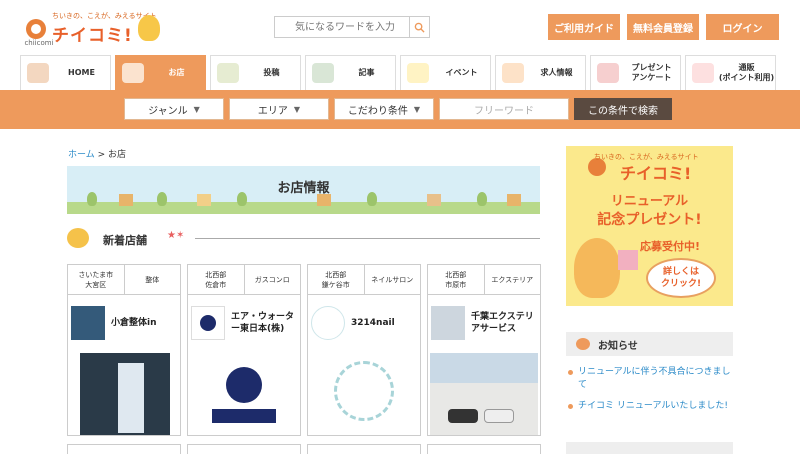 The image size is (800, 454). Describe the element at coordinates (742, 27) in the screenshot. I see `login-button: ログイン` at that location.